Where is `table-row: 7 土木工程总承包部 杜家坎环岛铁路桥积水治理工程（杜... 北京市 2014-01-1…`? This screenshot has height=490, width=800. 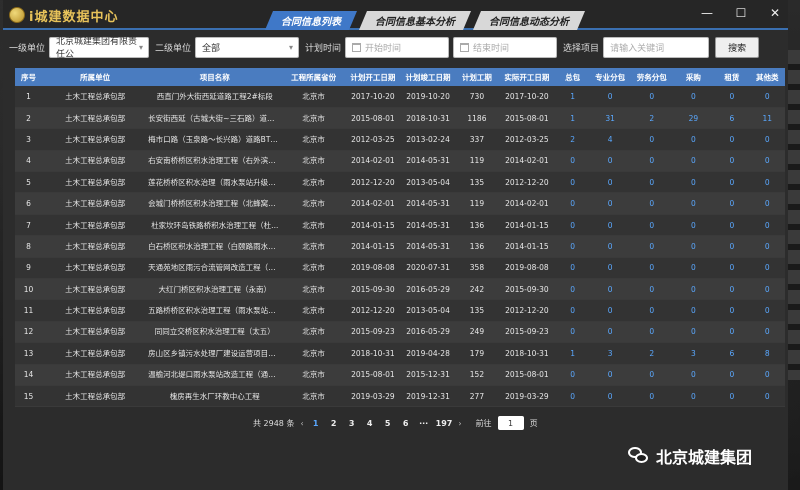
table-row: 7 土木工程总承包部 杜家坎环岛铁路桥积水治理工程（杜... 北京市 2014-01-1… is located at coordinates (400, 225).